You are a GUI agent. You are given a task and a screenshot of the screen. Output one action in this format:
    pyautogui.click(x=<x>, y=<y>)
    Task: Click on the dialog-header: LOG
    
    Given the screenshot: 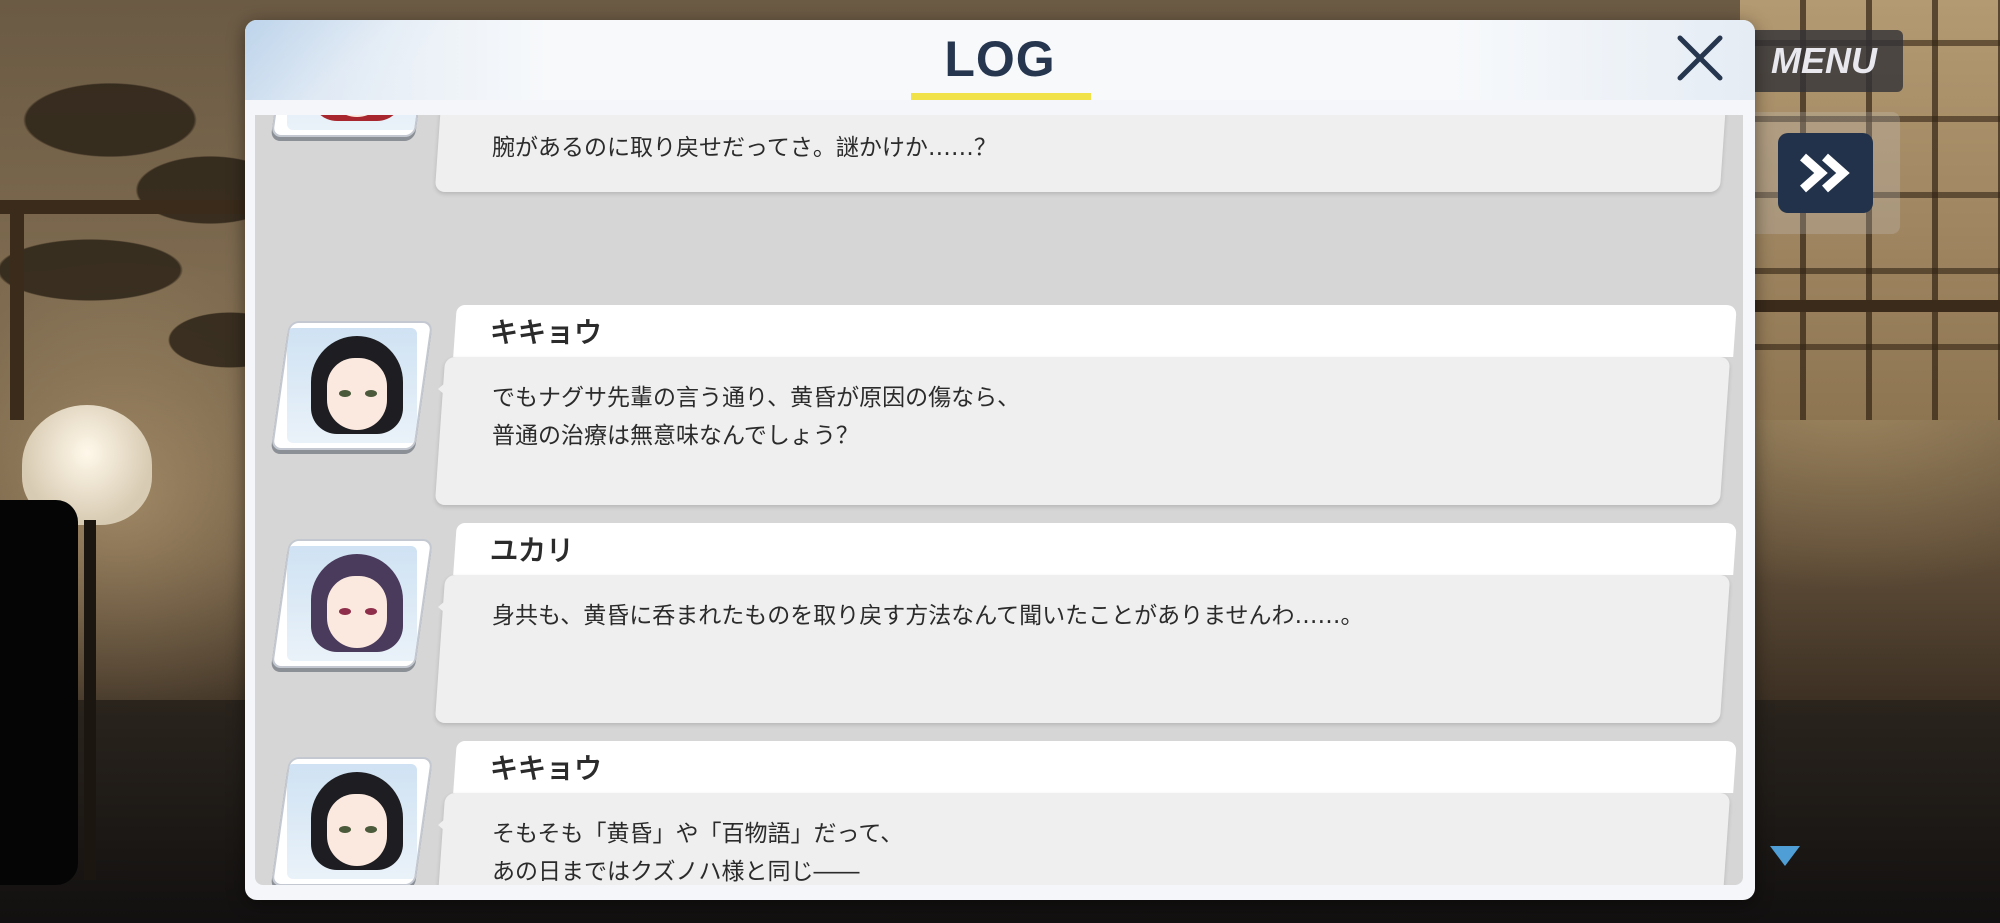 What is the action you would take?
    pyautogui.click(x=1000, y=60)
    